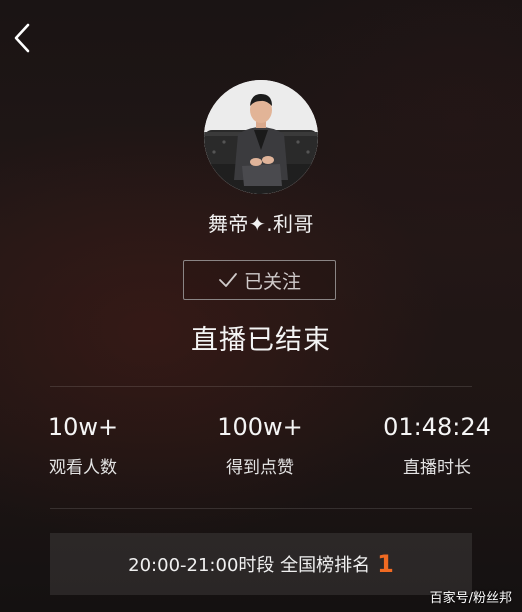 This screenshot has height=612, width=522. Describe the element at coordinates (272, 281) in the screenshot. I see `follow-label: 已关注` at that location.